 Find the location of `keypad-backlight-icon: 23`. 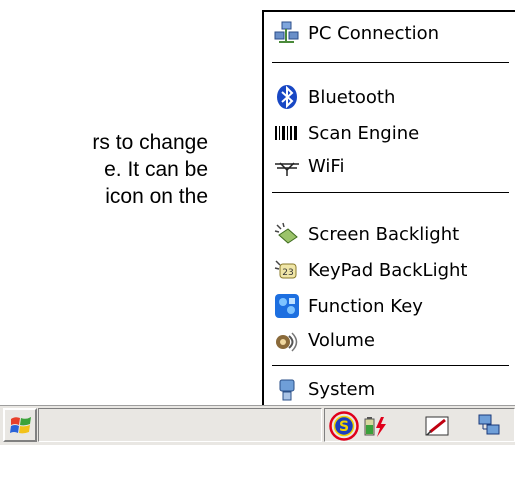

keypad-backlight-icon: 23 is located at coordinates (287, 270).